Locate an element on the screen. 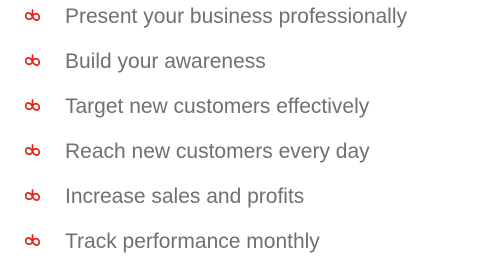  benefit-item: Increase sales and profits is located at coordinates (242, 197).